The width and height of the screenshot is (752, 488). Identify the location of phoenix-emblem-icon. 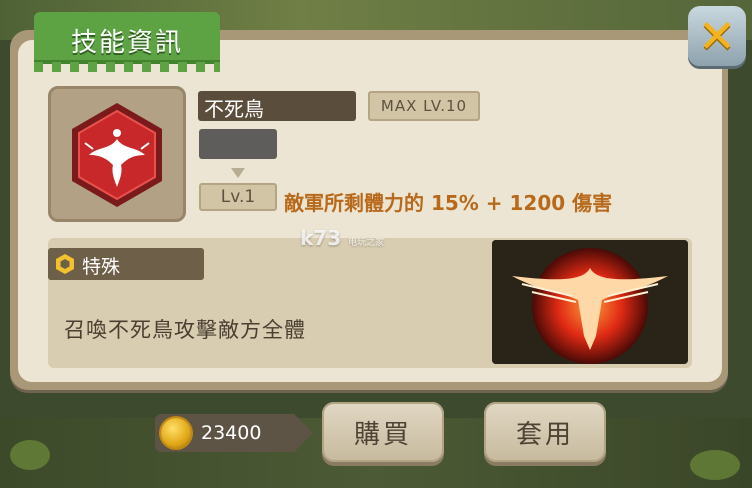
(117, 155).